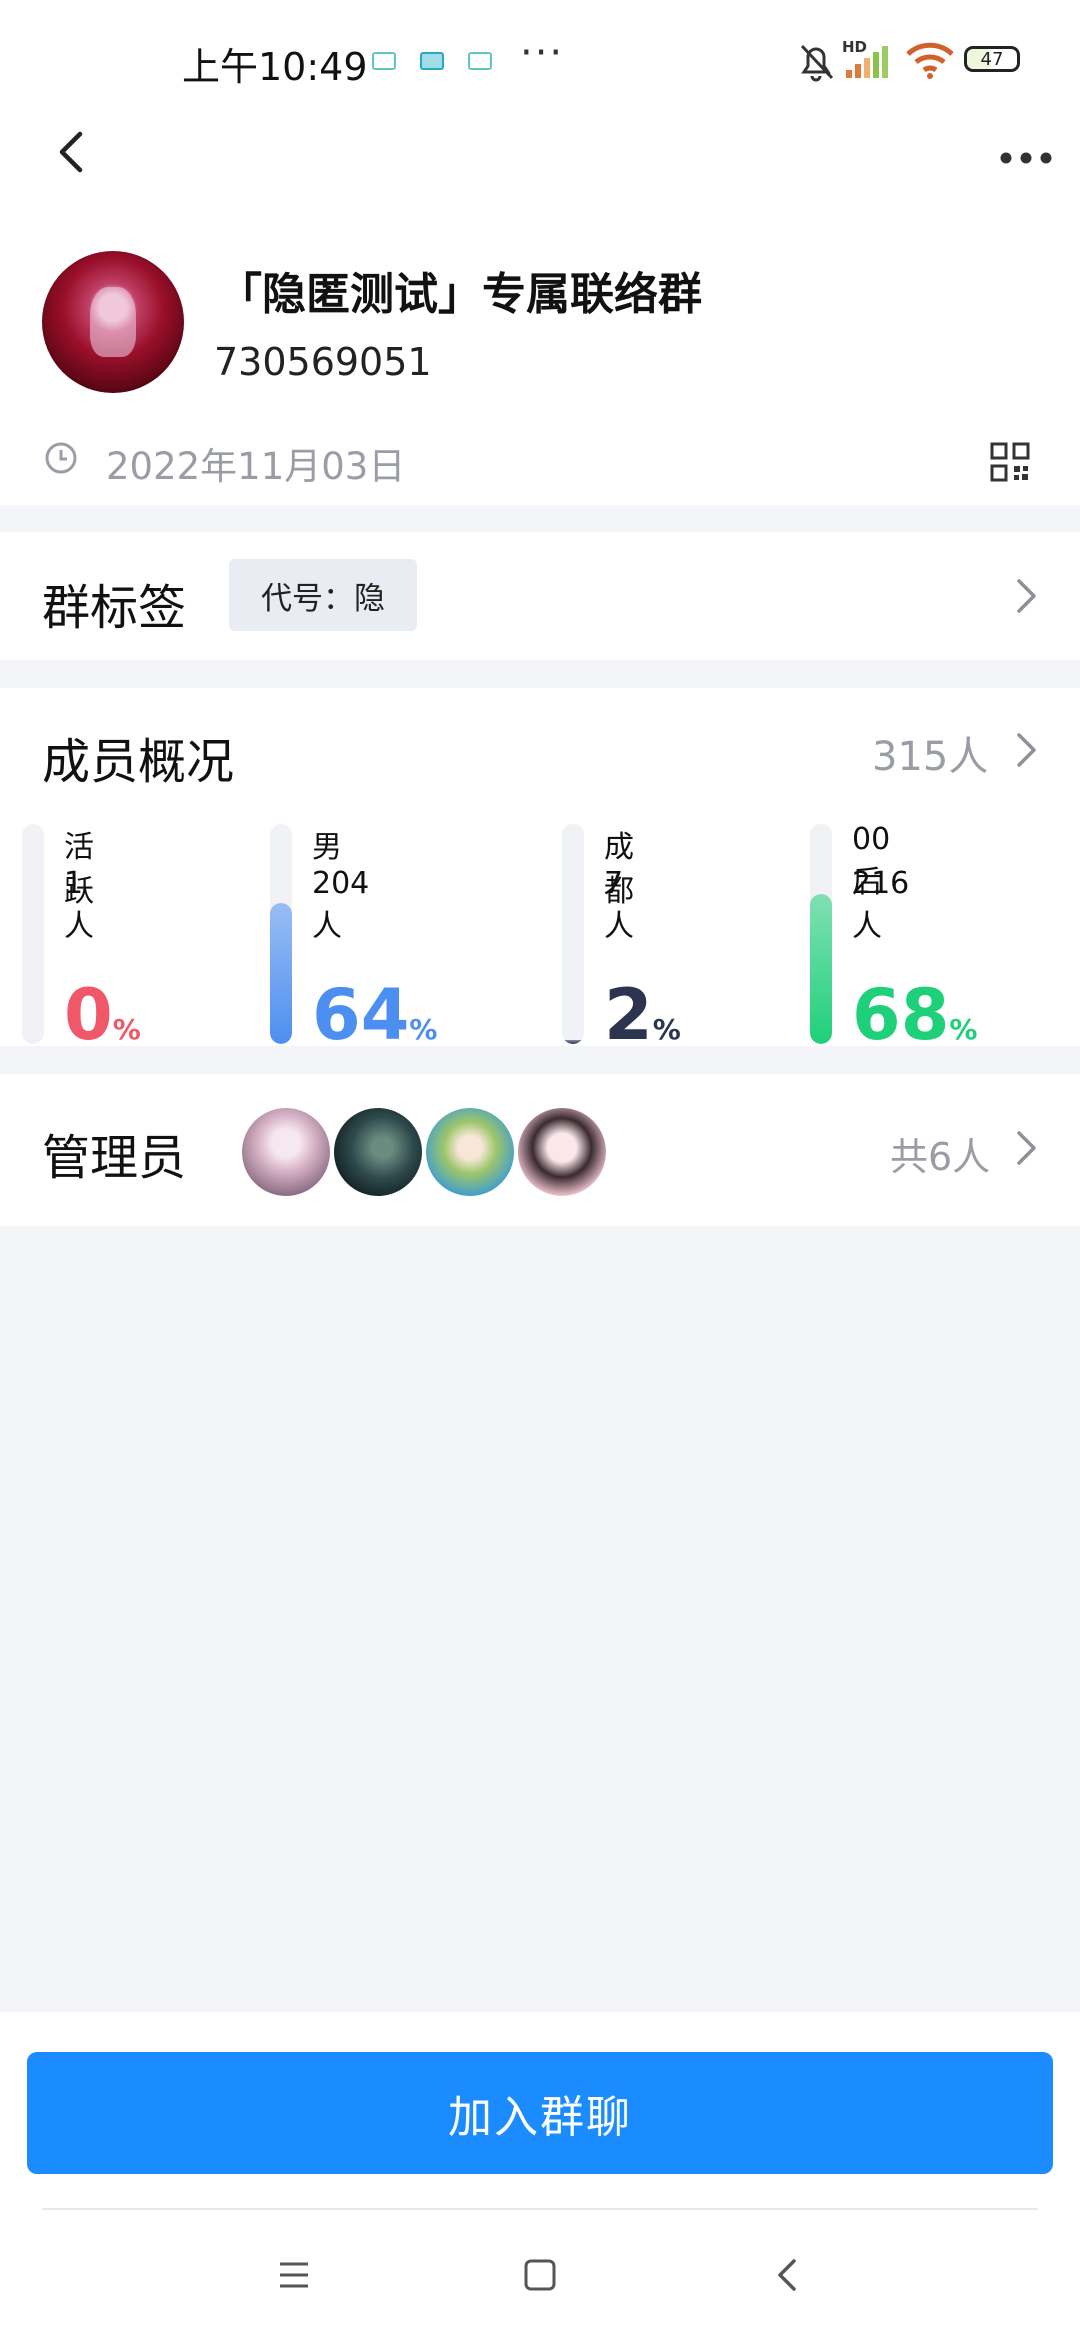 The image size is (1080, 2340). Describe the element at coordinates (930, 60) in the screenshot. I see `wifi-icon` at that location.